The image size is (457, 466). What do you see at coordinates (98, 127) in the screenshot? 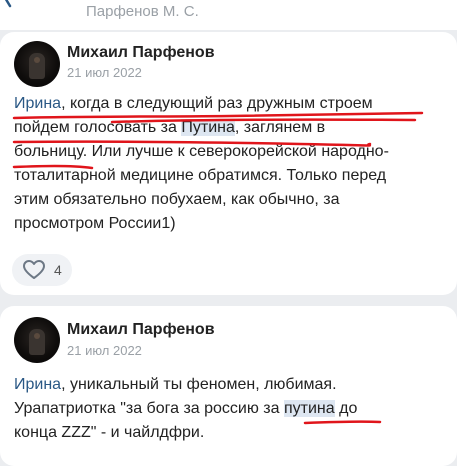
I see `text-segment: пойдем голосовать за` at bounding box center [98, 127].